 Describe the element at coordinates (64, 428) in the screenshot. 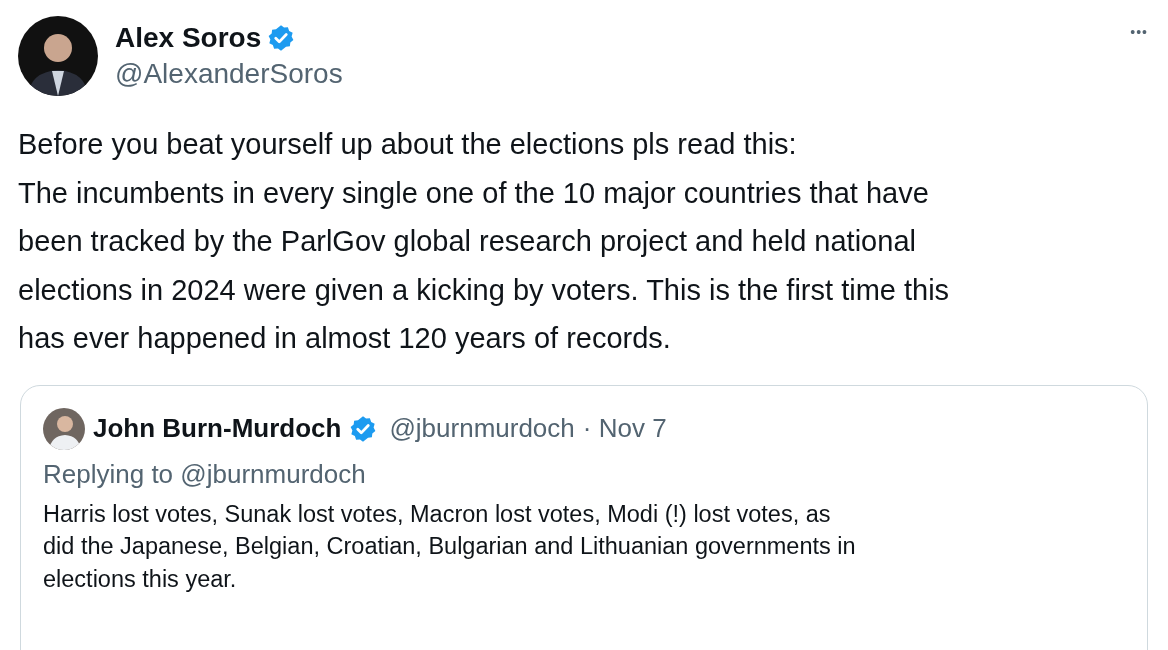

I see `avatar` at that location.